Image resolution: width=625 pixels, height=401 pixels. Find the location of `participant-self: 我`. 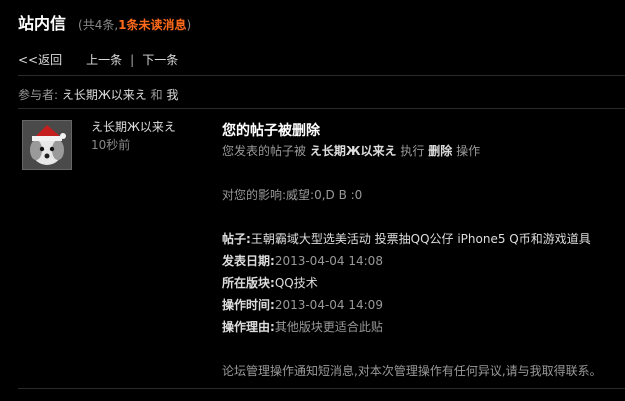

participant-self: 我 is located at coordinates (172, 95).